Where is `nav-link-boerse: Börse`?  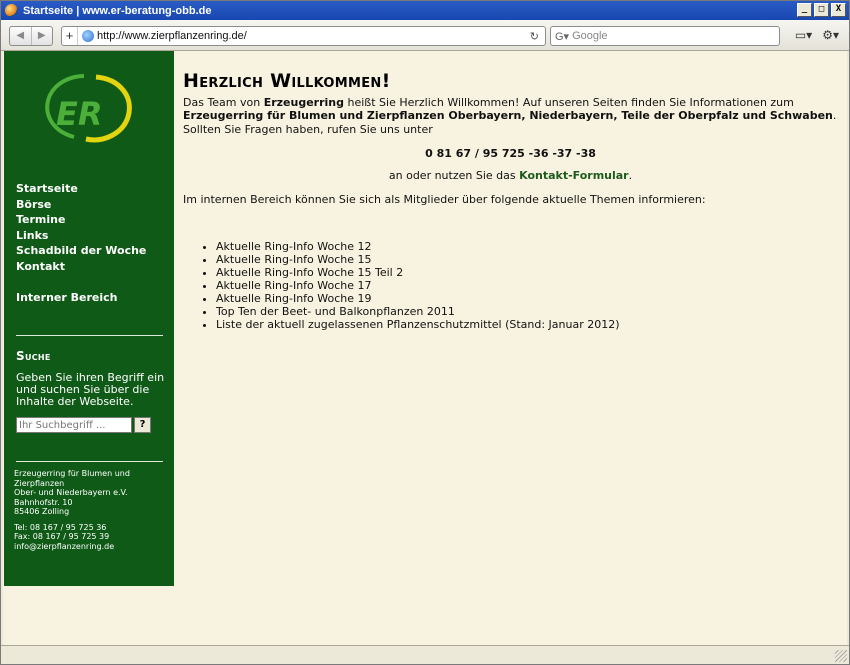 nav-link-boerse: Börse is located at coordinates (81, 205).